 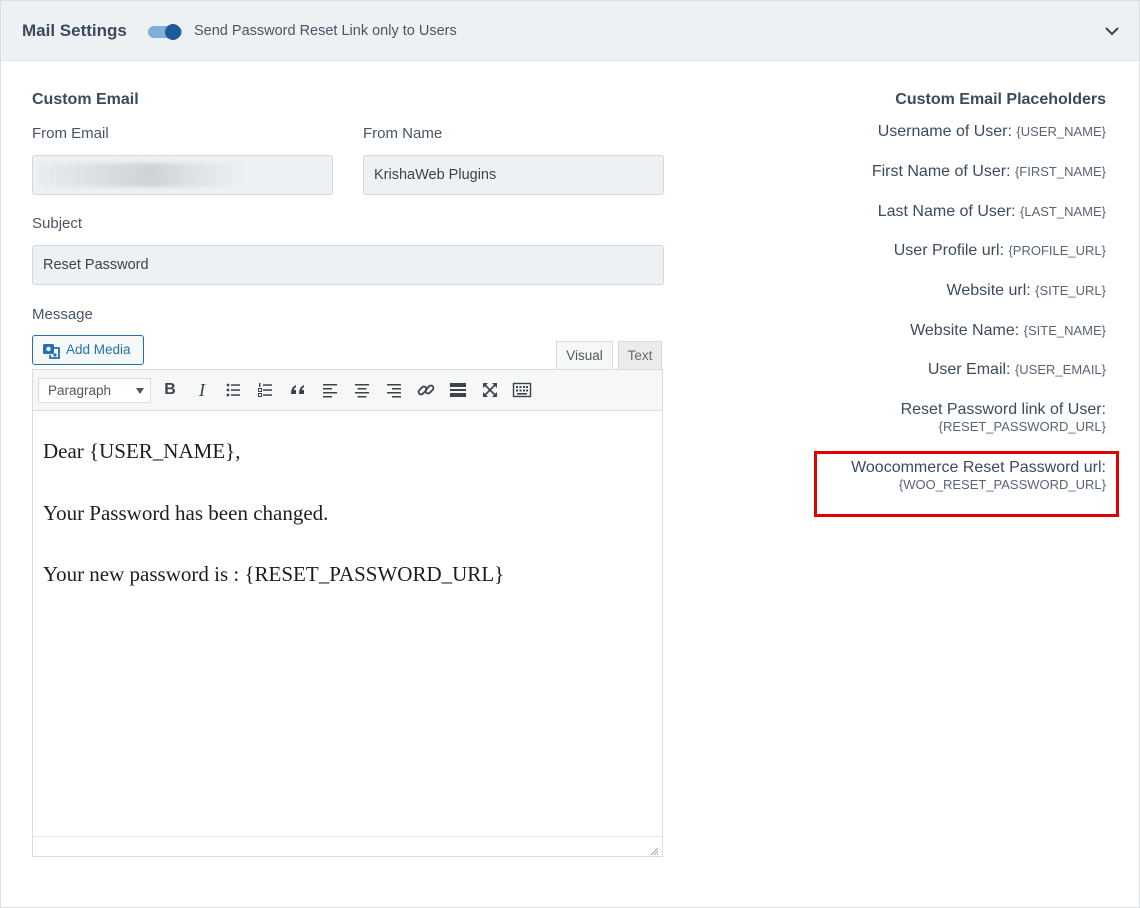 I want to click on placeholder-name: Website Name:, so click(x=965, y=330).